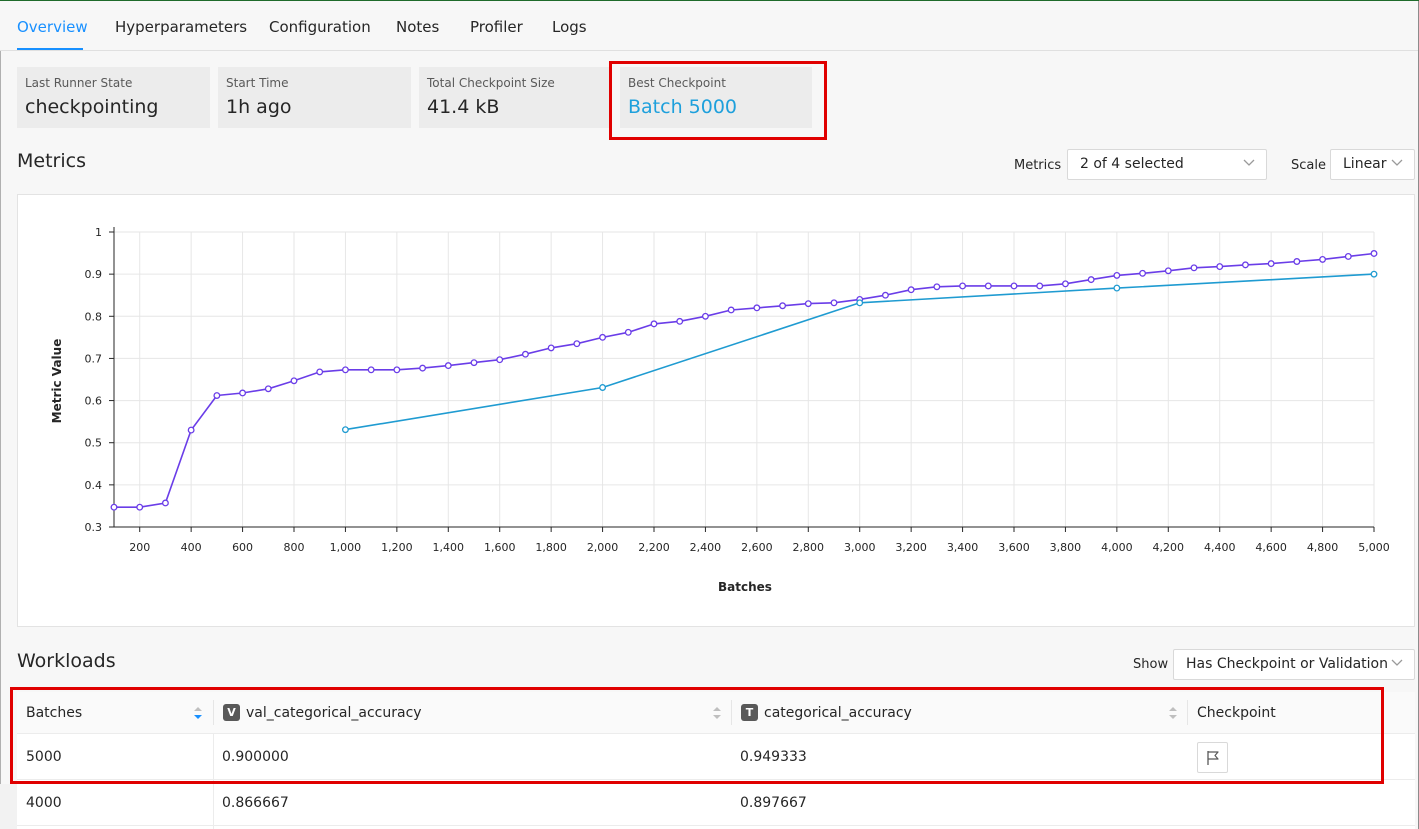 The image size is (1419, 829). I want to click on tab-logs: Logs, so click(569, 27).